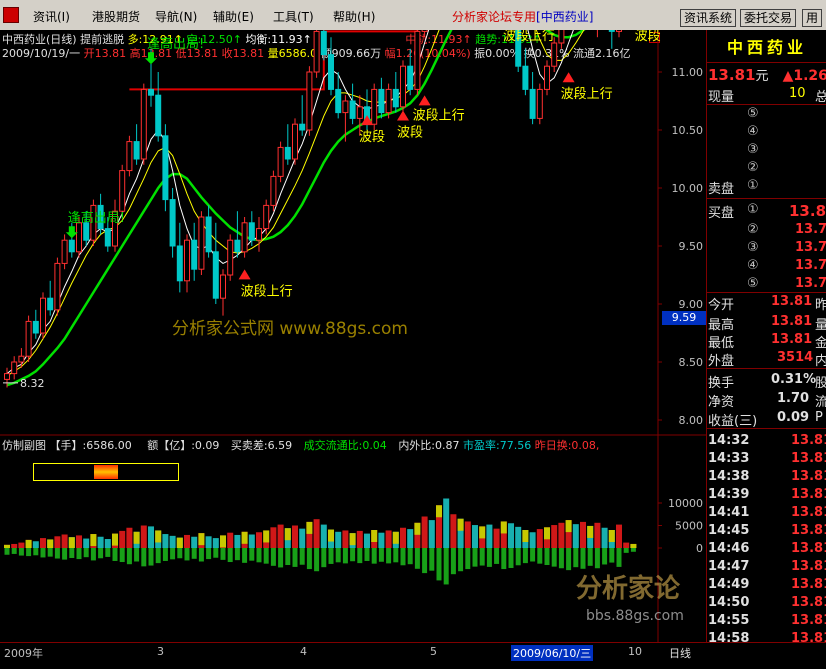 The width and height of the screenshot is (826, 669). I want to click on current-price-box: 9.59, so click(684, 318).